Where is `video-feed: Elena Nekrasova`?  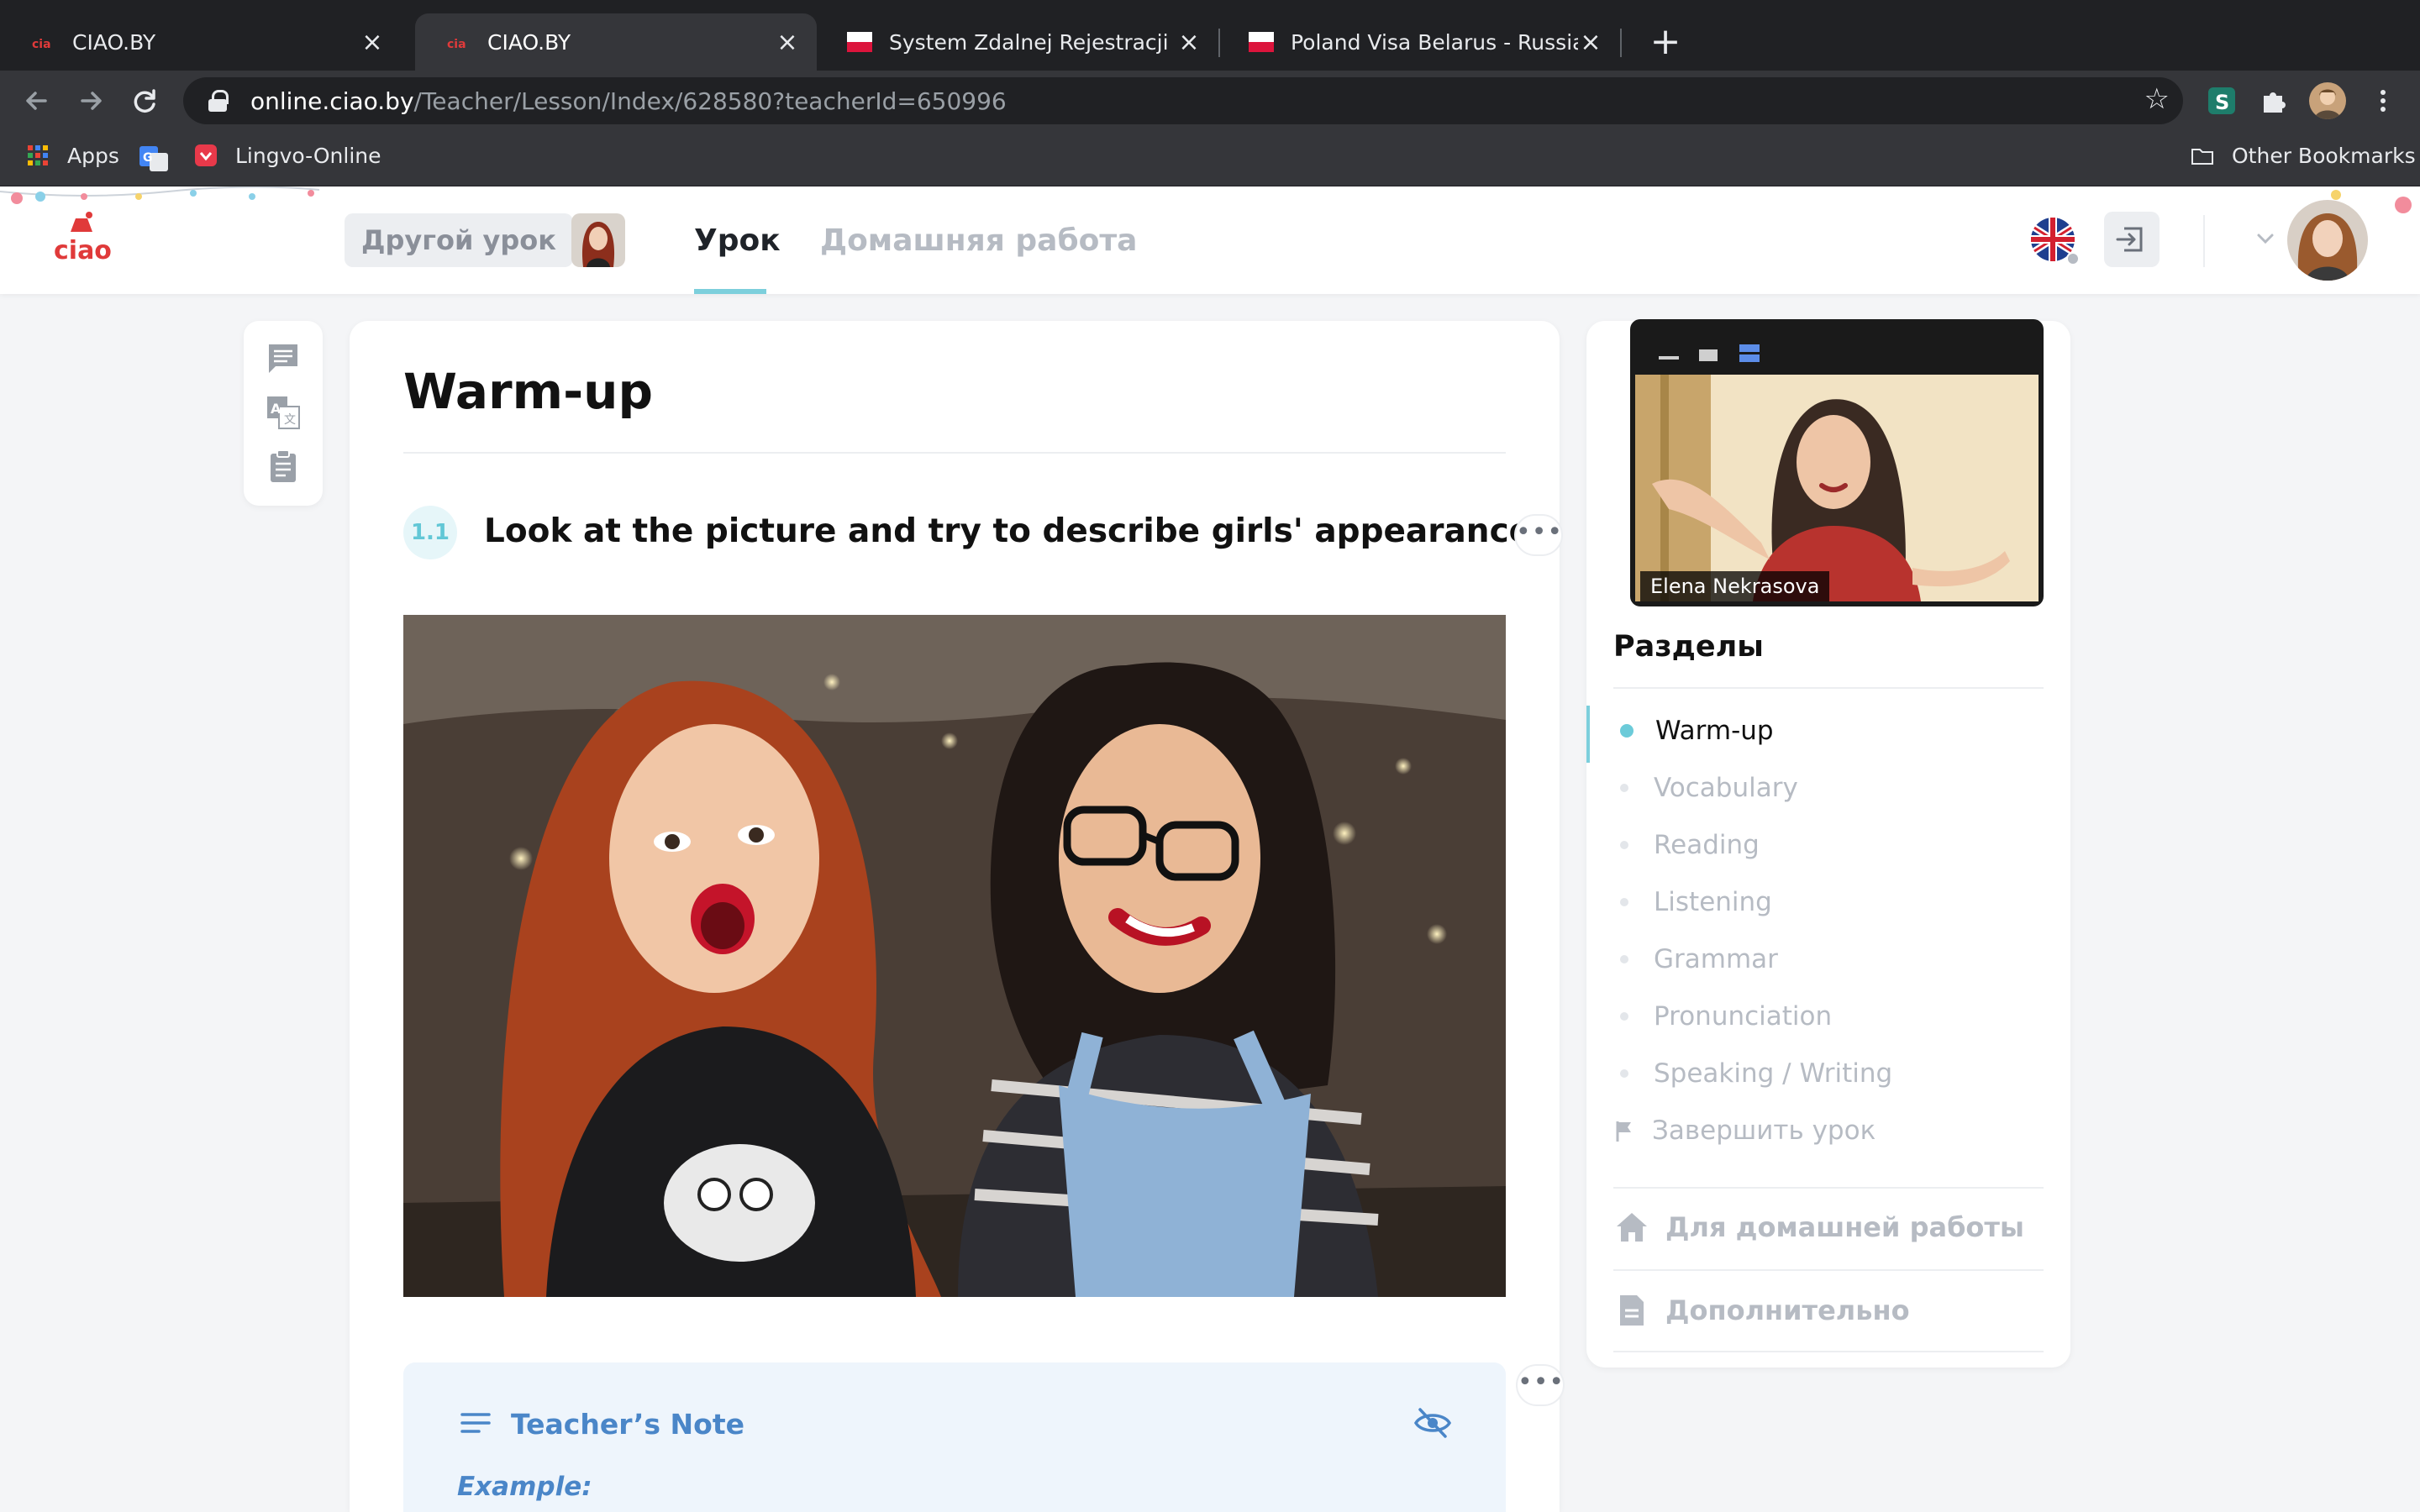 video-feed: Elena Nekrasova is located at coordinates (1837, 488).